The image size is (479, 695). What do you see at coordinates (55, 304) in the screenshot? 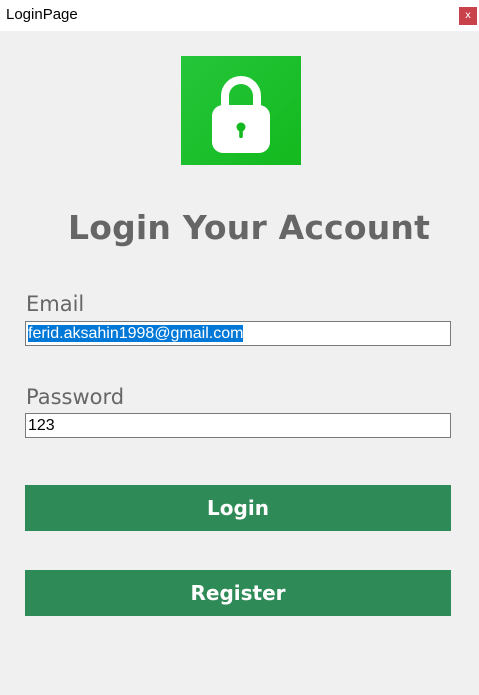
I see `email-label: Email` at bounding box center [55, 304].